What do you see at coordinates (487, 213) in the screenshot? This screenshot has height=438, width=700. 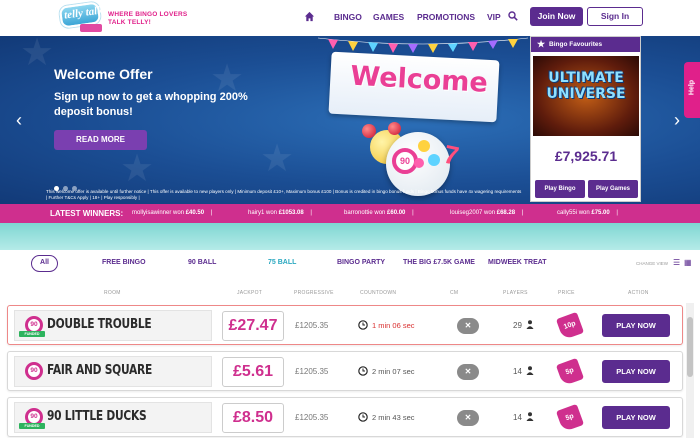 I see `winner-entry: louiseg2007 won £68.28 |` at bounding box center [487, 213].